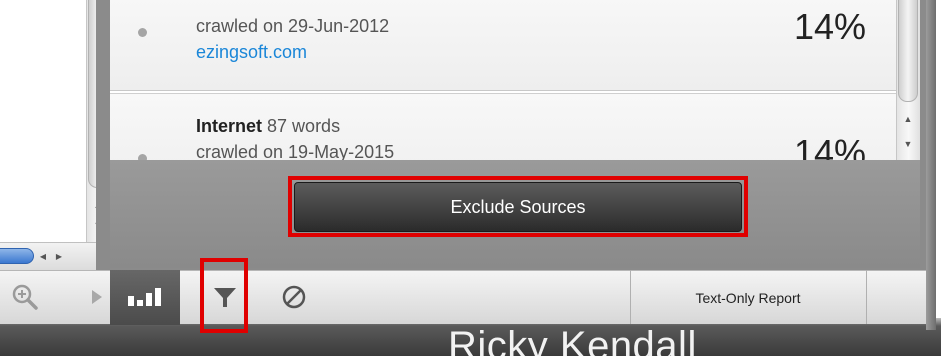 This screenshot has width=941, height=356. What do you see at coordinates (229, 126) in the screenshot?
I see `source-name: Internet` at bounding box center [229, 126].